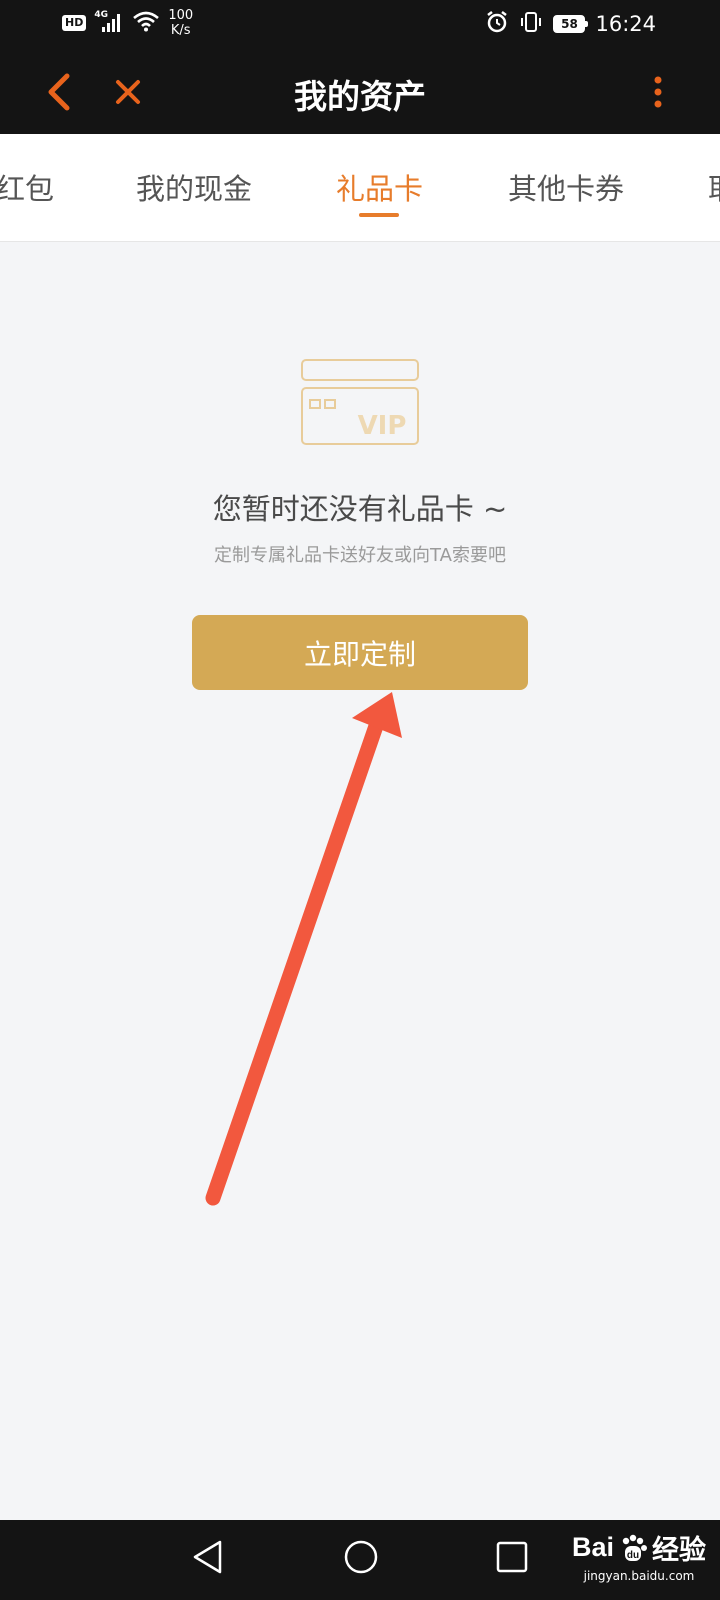  What do you see at coordinates (639, 1576) in the screenshot?
I see `watermark-url: jingyan.baidu.com` at bounding box center [639, 1576].